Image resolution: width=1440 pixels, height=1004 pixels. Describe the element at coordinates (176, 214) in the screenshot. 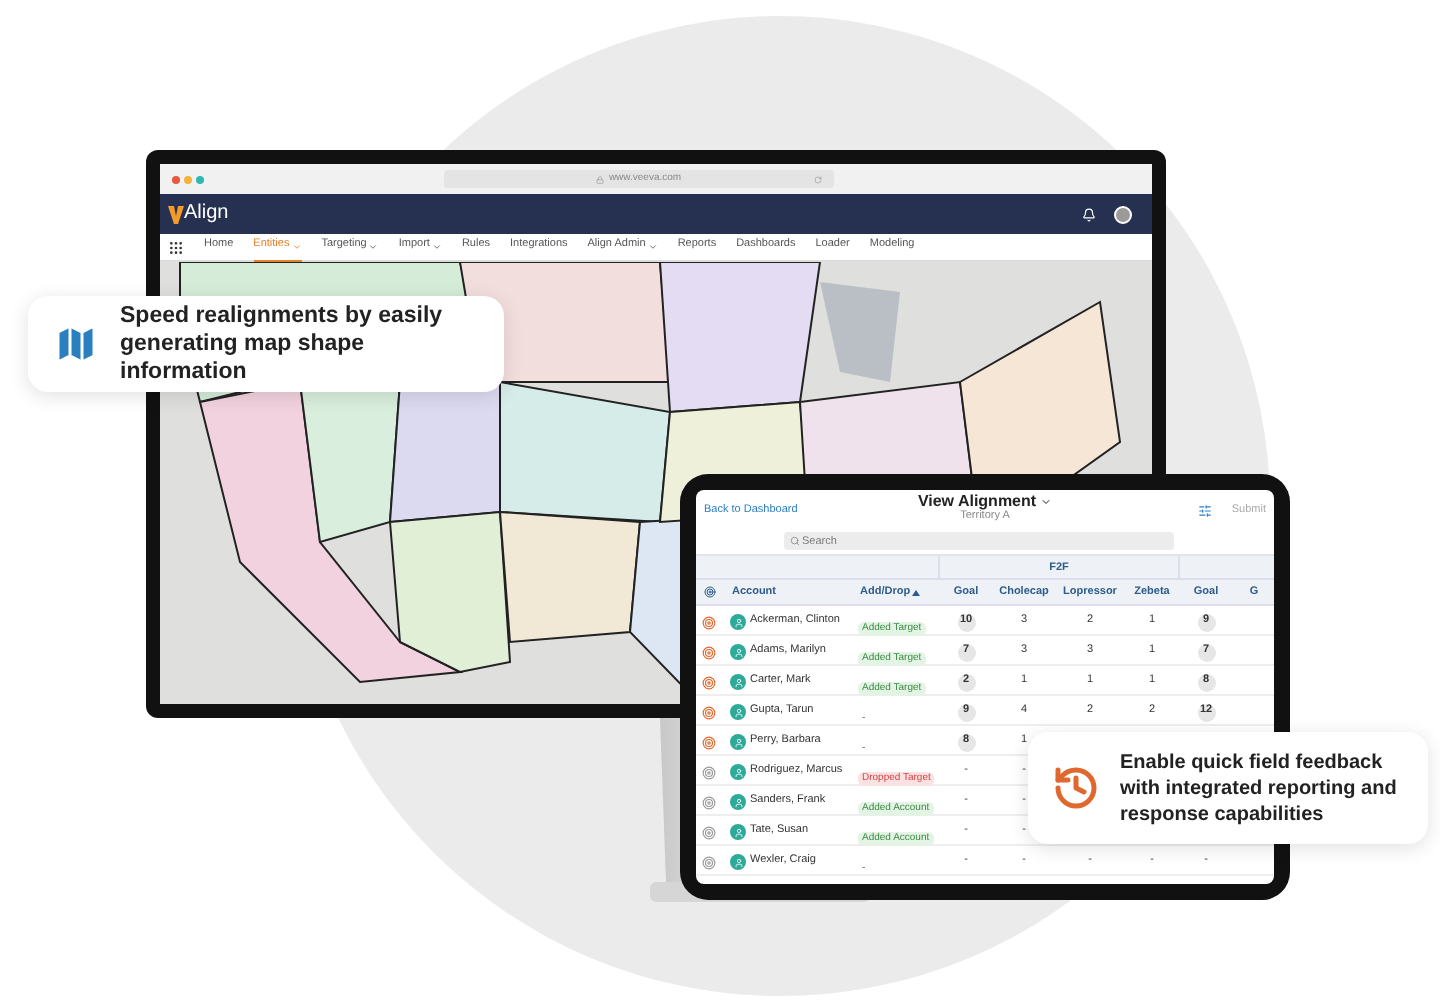

I see `logo-icon` at that location.